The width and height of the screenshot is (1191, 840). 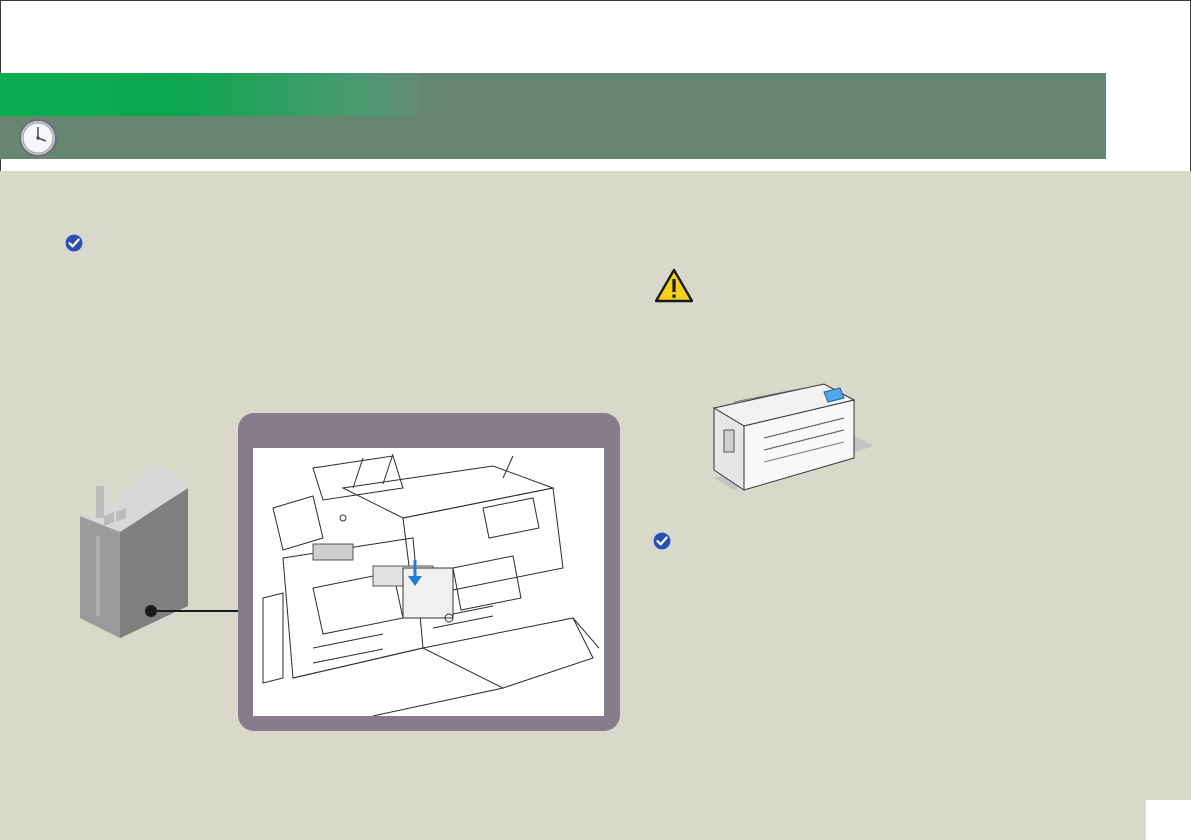 What do you see at coordinates (793, 437) in the screenshot?
I see `unit-illustration` at bounding box center [793, 437].